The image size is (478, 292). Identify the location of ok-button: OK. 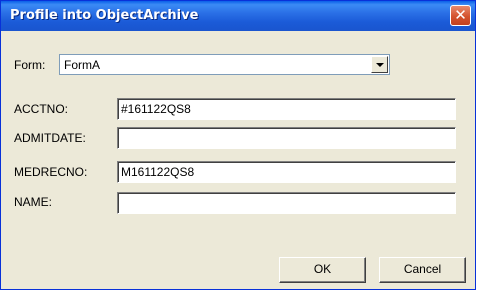
(322, 270).